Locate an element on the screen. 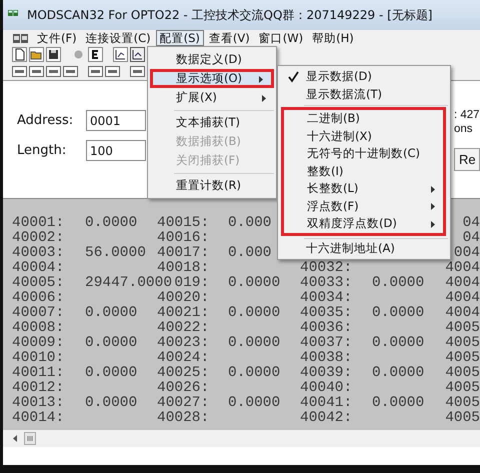 The image size is (480, 473). register-address: 40039: is located at coordinates (326, 373).